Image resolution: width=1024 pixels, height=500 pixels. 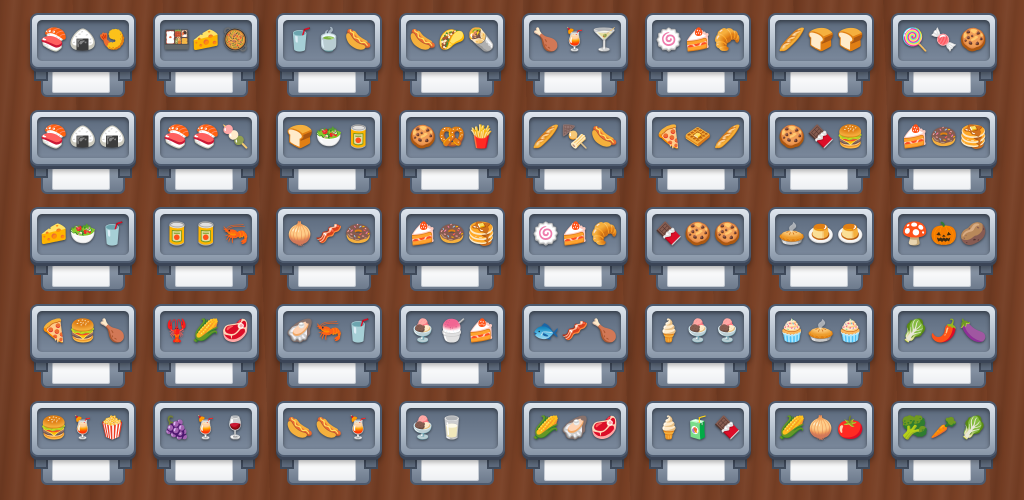 I want to click on food-shelf: 🍭 🍬 🍪, so click(x=944, y=55).